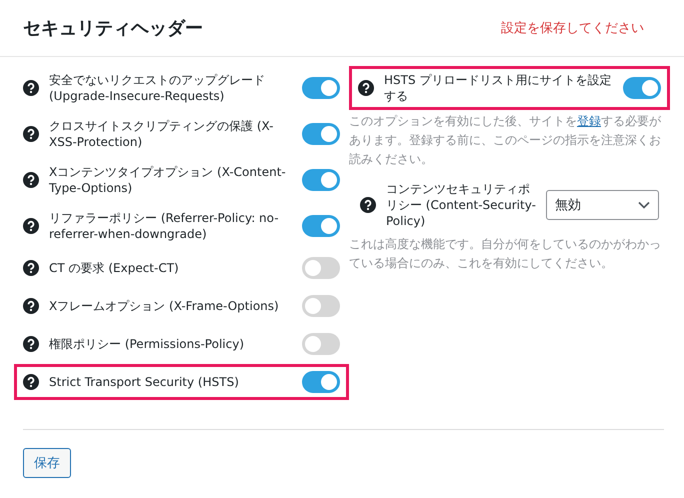 The height and width of the screenshot is (498, 684). What do you see at coordinates (147, 344) in the screenshot?
I see `option-label: 権限ポリシー (Permissions-Policy)` at bounding box center [147, 344].